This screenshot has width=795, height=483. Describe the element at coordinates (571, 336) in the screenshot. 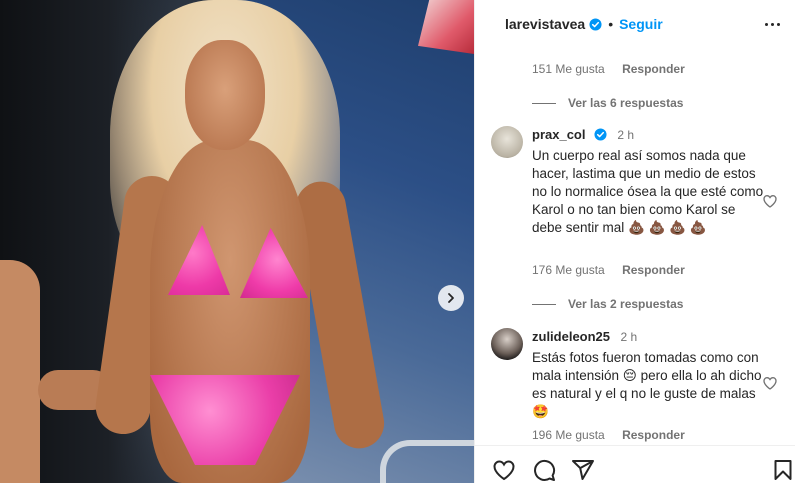

I see `comment-username: zulideleon25` at that location.